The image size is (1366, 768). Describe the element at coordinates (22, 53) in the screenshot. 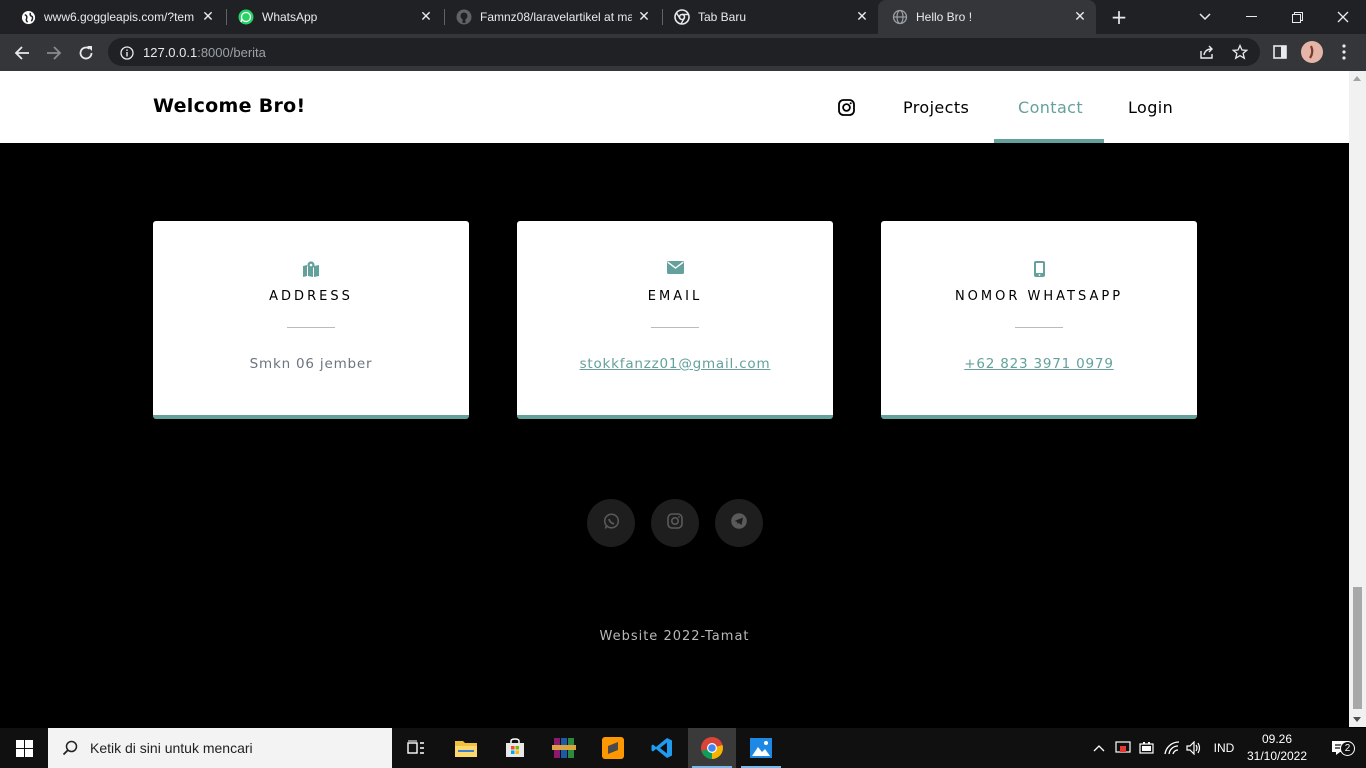

I see `back-arrow-icon` at that location.